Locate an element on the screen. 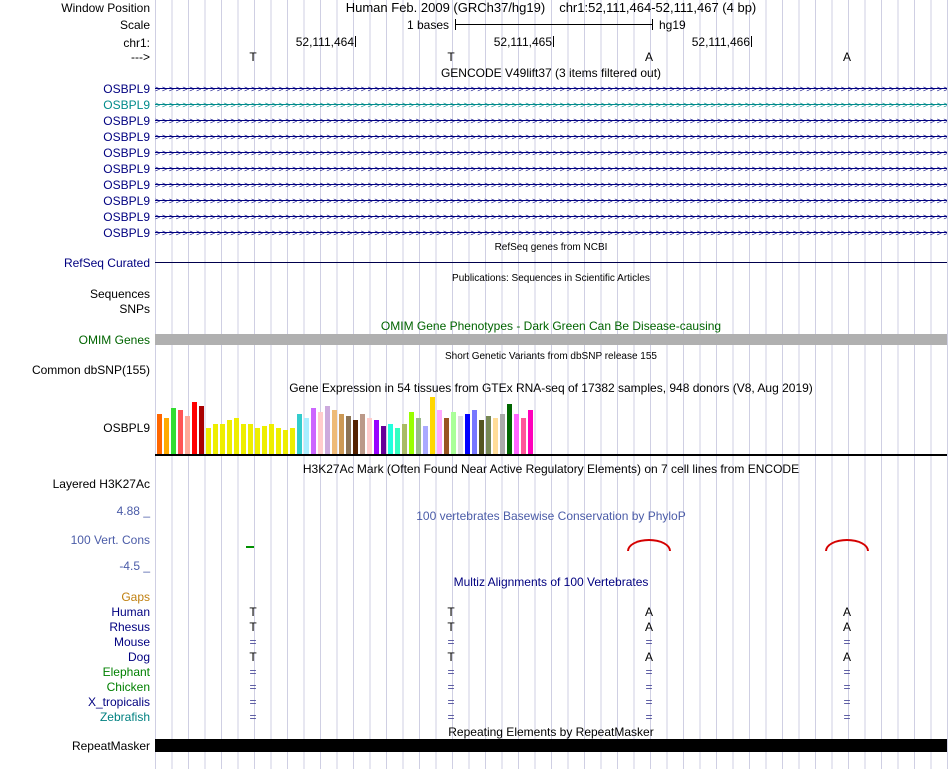 Image resolution: width=950 pixels, height=769 pixels. strand-arrow-label: ---> is located at coordinates (140, 57).